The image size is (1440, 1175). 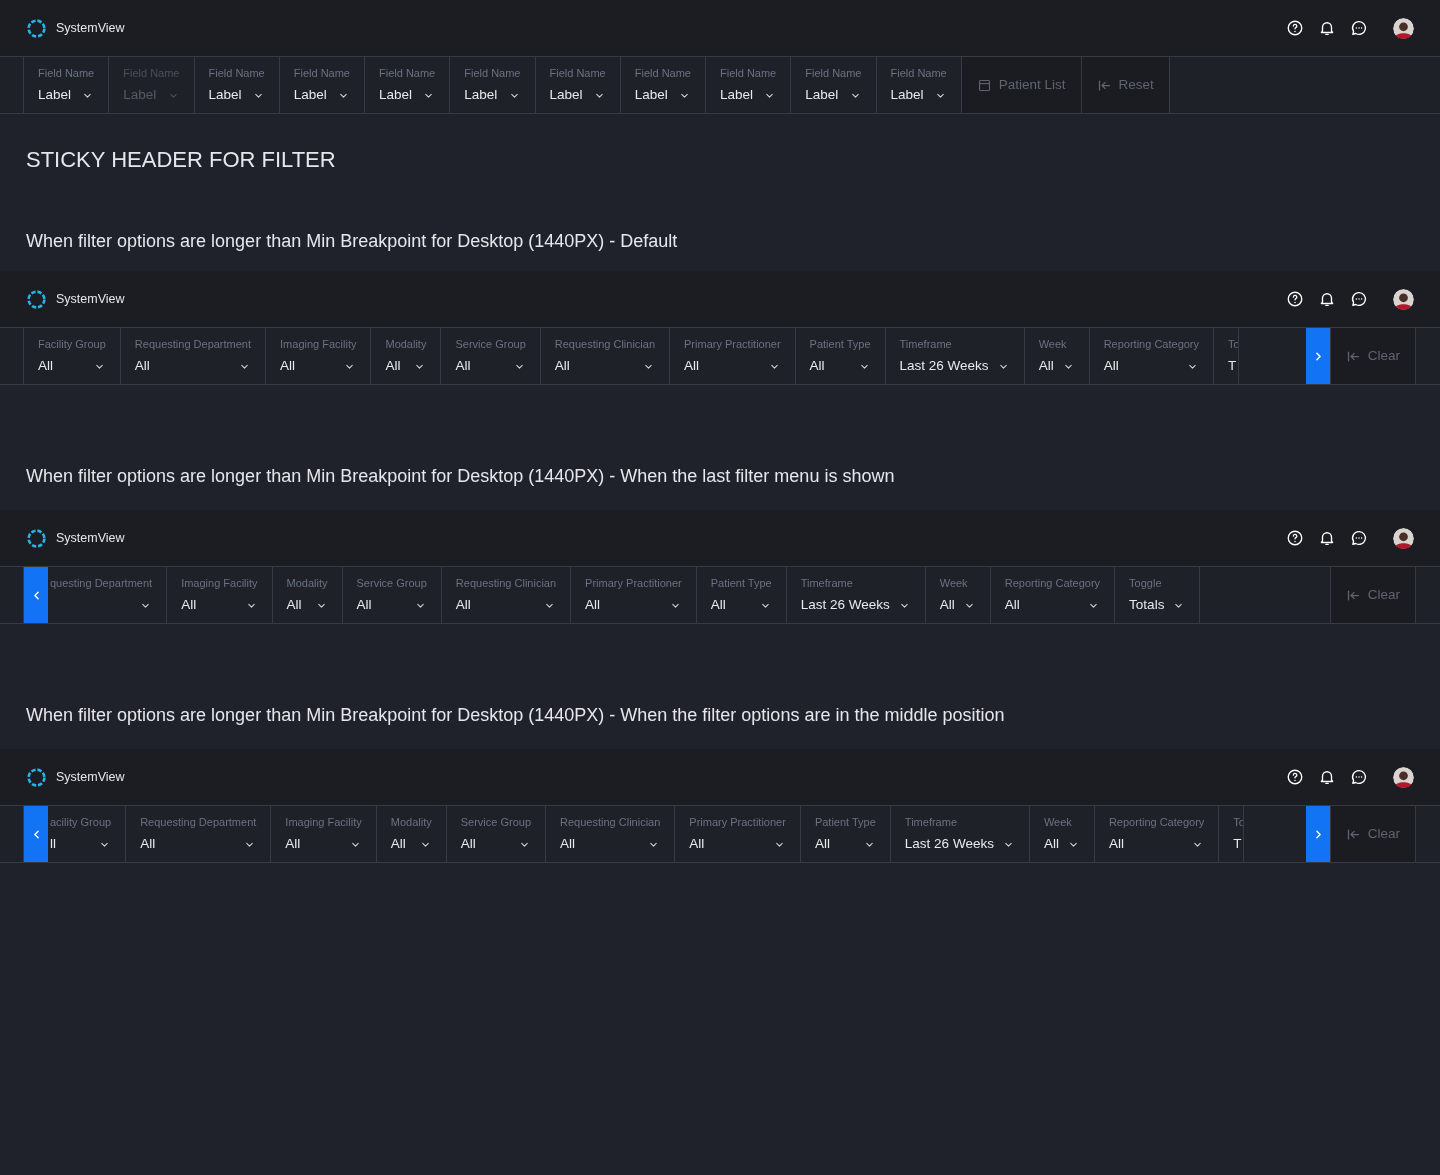 I want to click on filter-dropdown: Facility Group All, so click(x=72, y=356).